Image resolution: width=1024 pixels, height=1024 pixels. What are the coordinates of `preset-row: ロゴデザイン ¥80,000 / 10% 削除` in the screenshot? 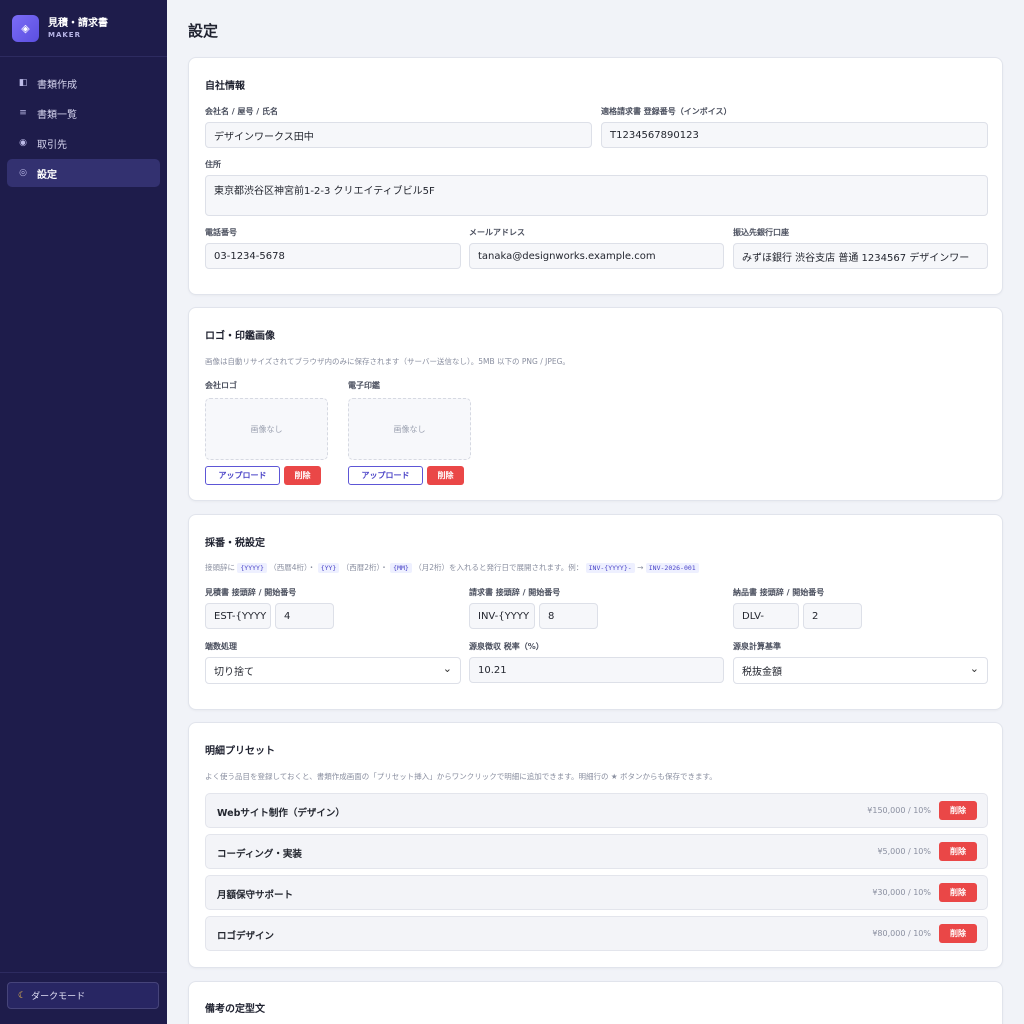 It's located at (596, 933).